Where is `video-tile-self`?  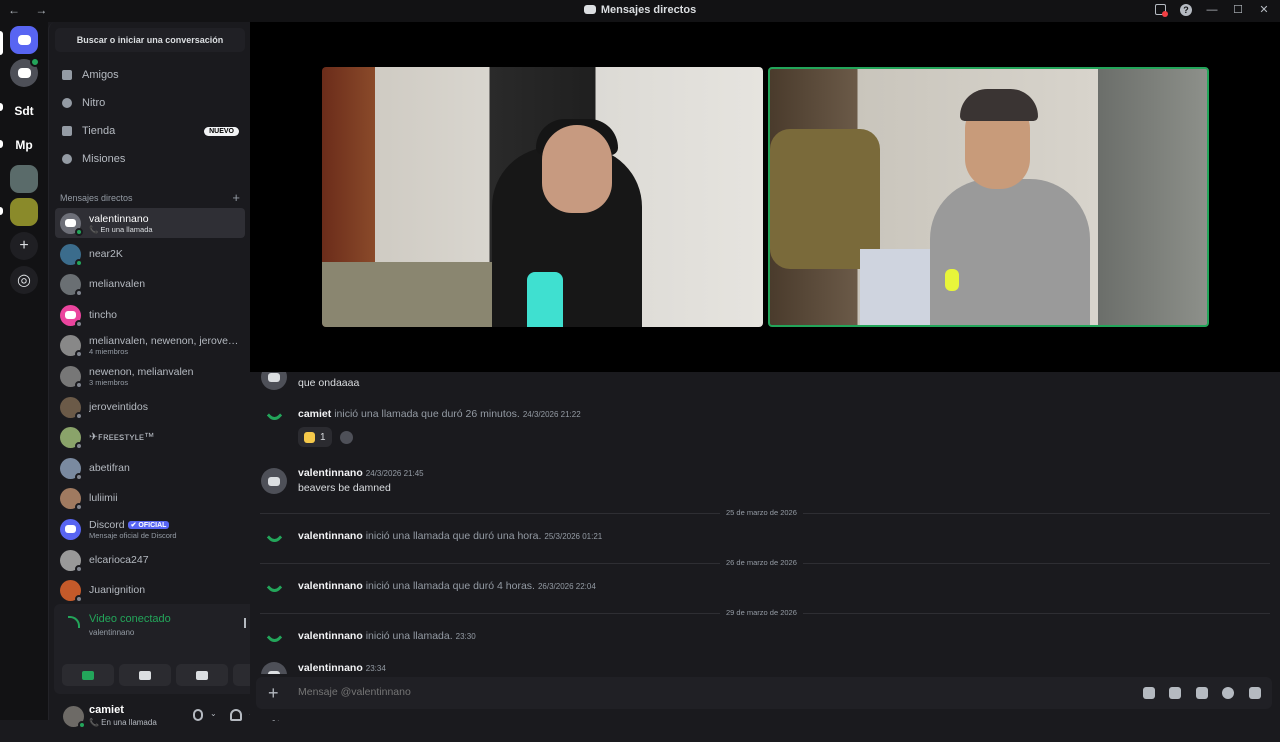 video-tile-self is located at coordinates (988, 197).